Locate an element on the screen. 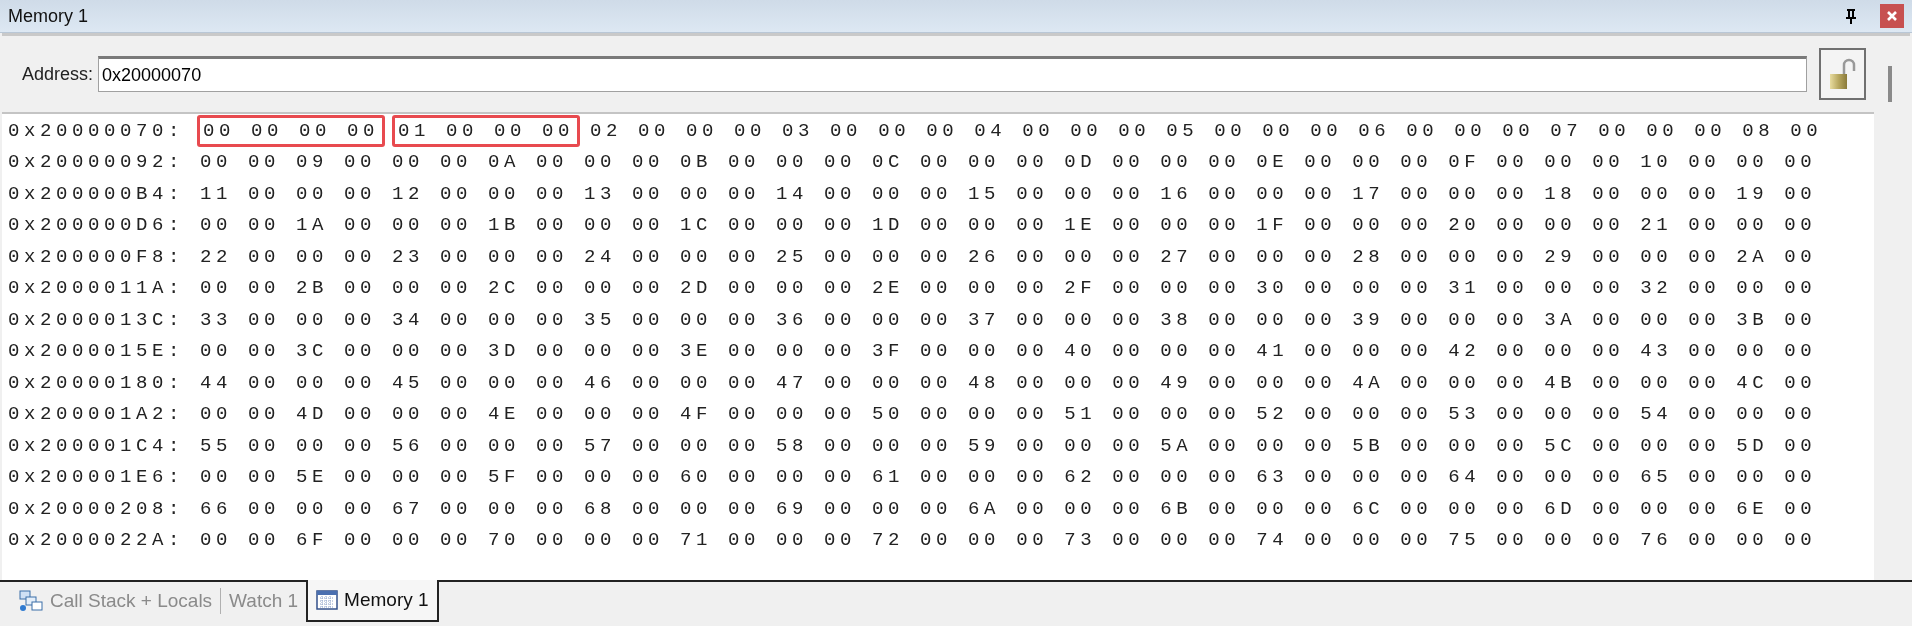  byte-values: 00 00 1A 00 00 00 1B 00 00 00 1C 00 00 00 1D 00 00 00 1E 00 00 00 1F 00 00 00 20 00 00 00 21 00 00 00 is located at coordinates (1008, 226).